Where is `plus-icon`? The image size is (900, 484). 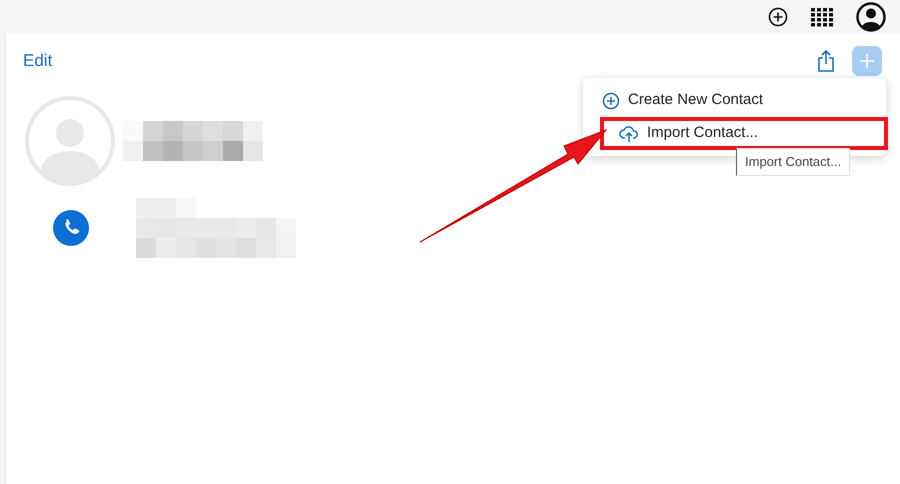 plus-icon is located at coordinates (867, 61).